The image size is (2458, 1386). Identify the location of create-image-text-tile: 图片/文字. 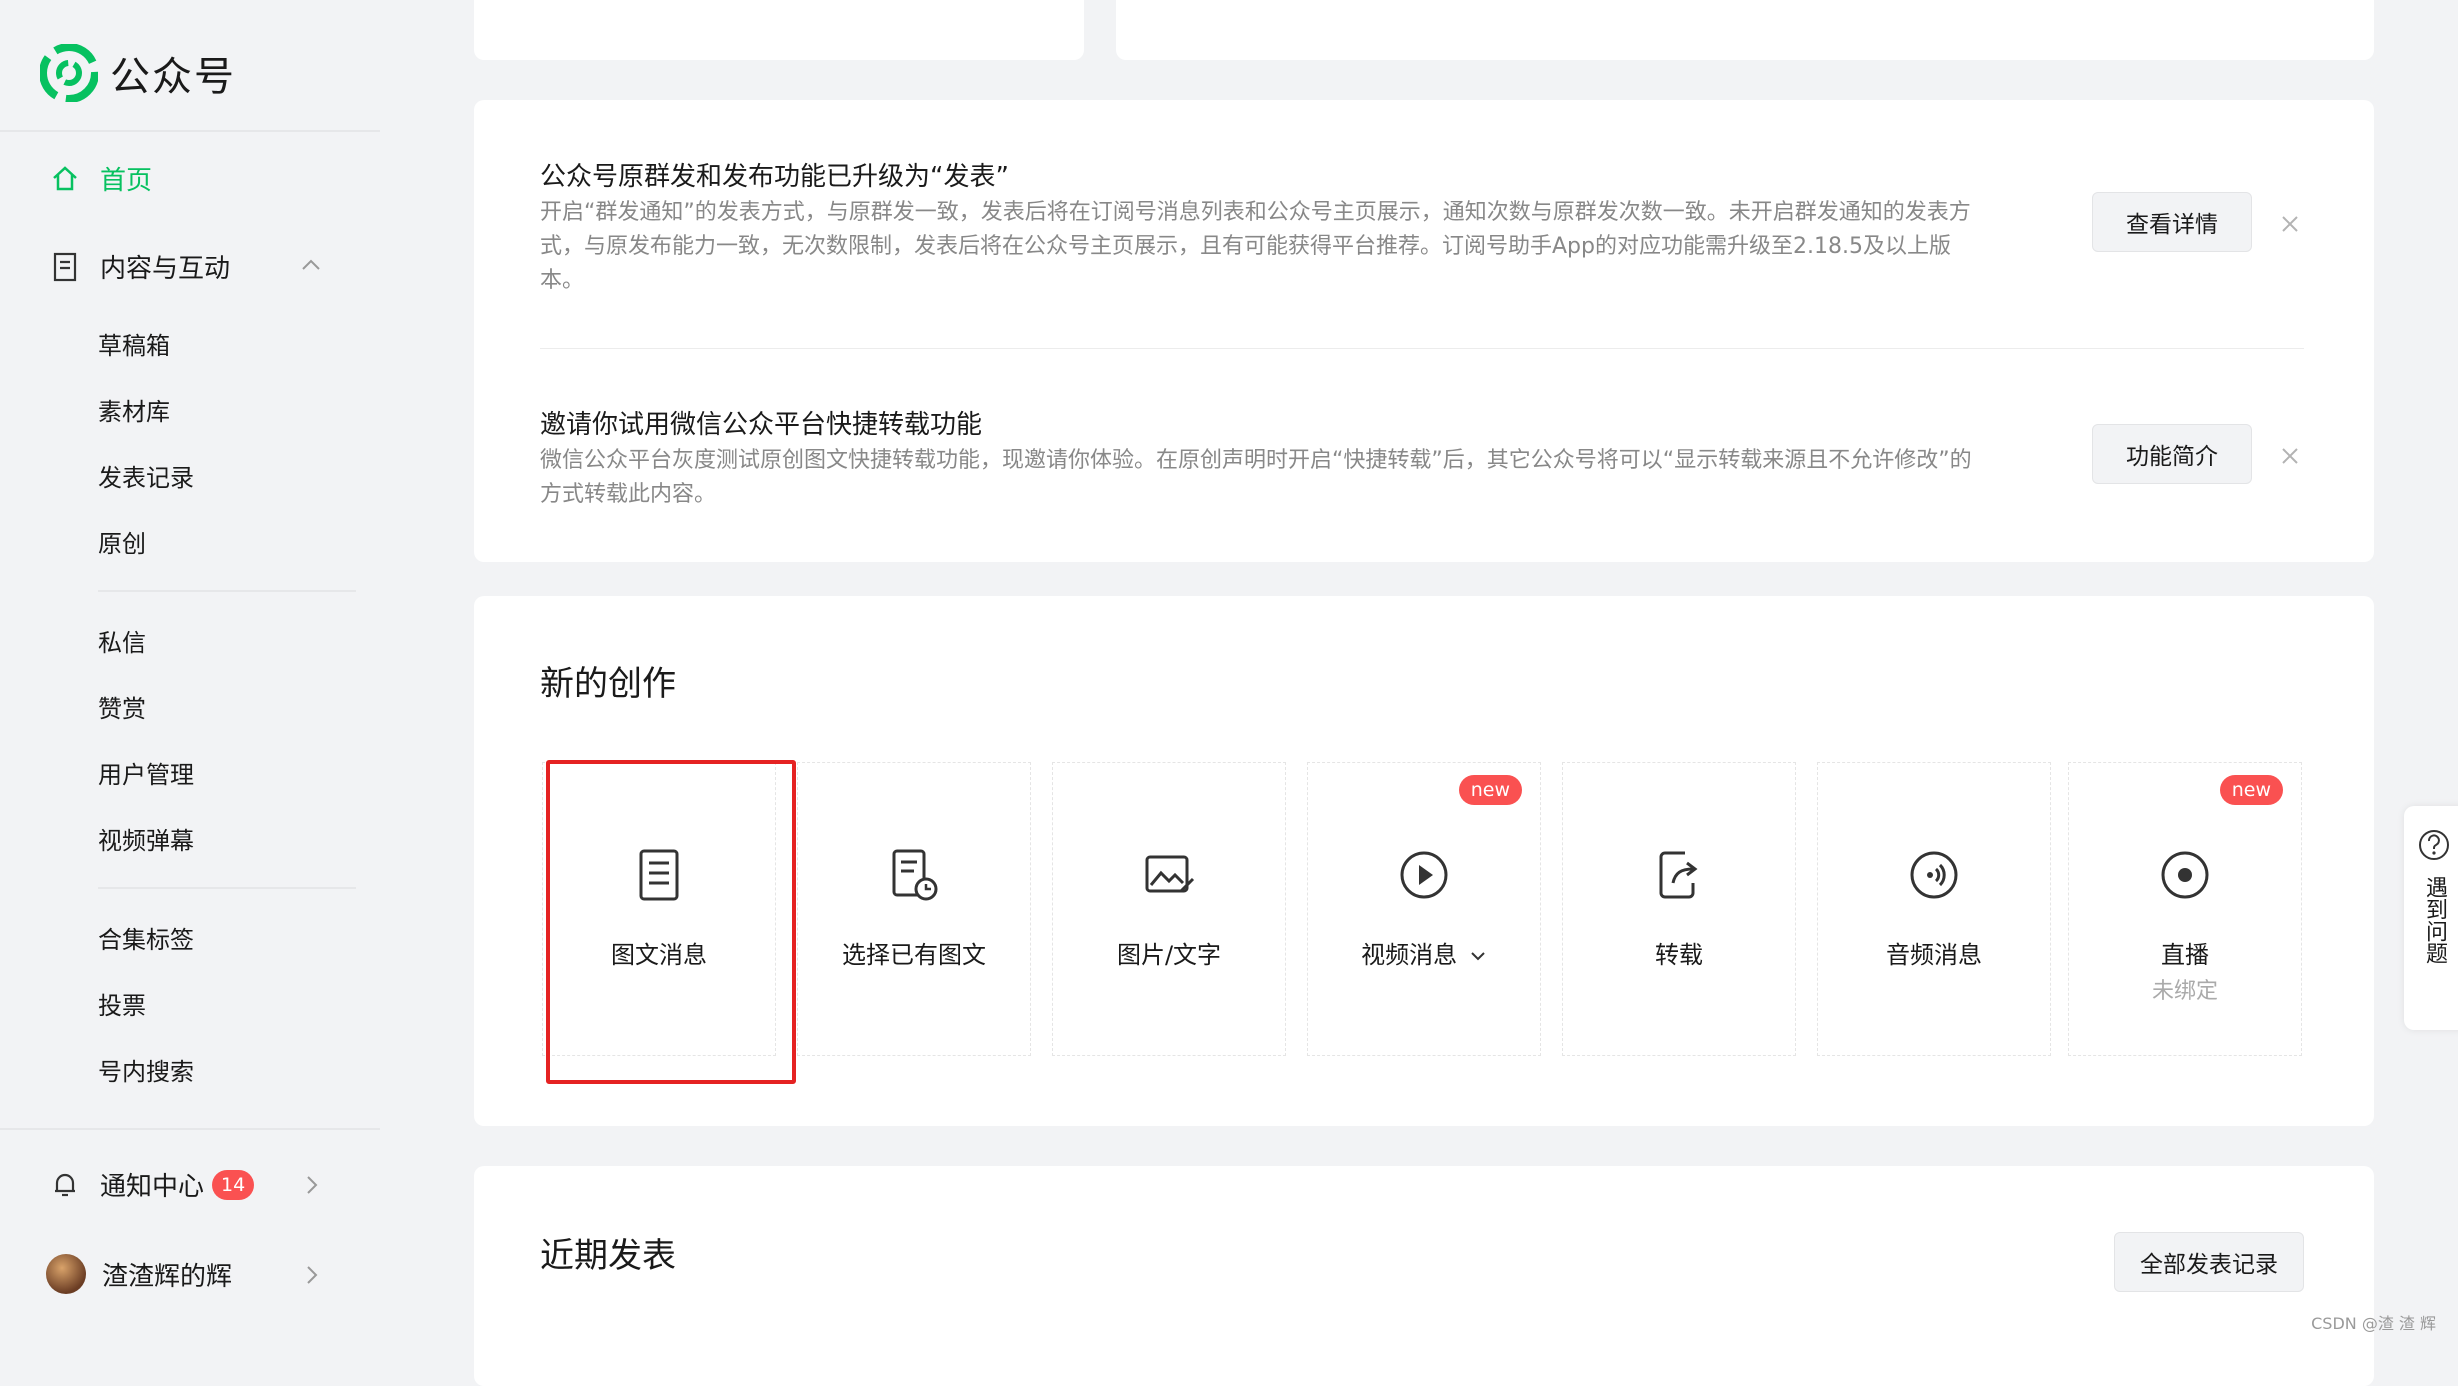
(1169, 909).